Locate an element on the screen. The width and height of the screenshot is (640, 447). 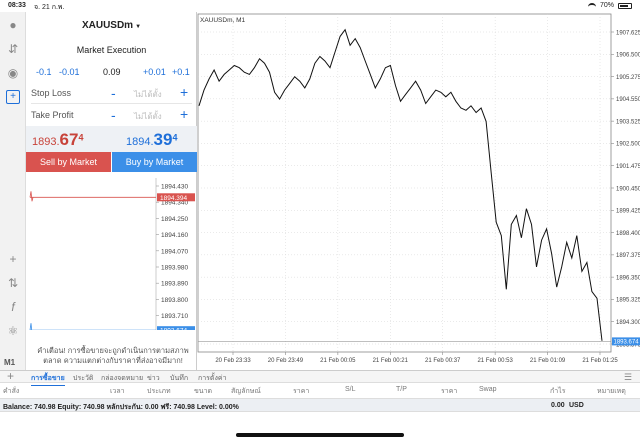
y-tick-label: 1898.400 is located at coordinates (628, 234).